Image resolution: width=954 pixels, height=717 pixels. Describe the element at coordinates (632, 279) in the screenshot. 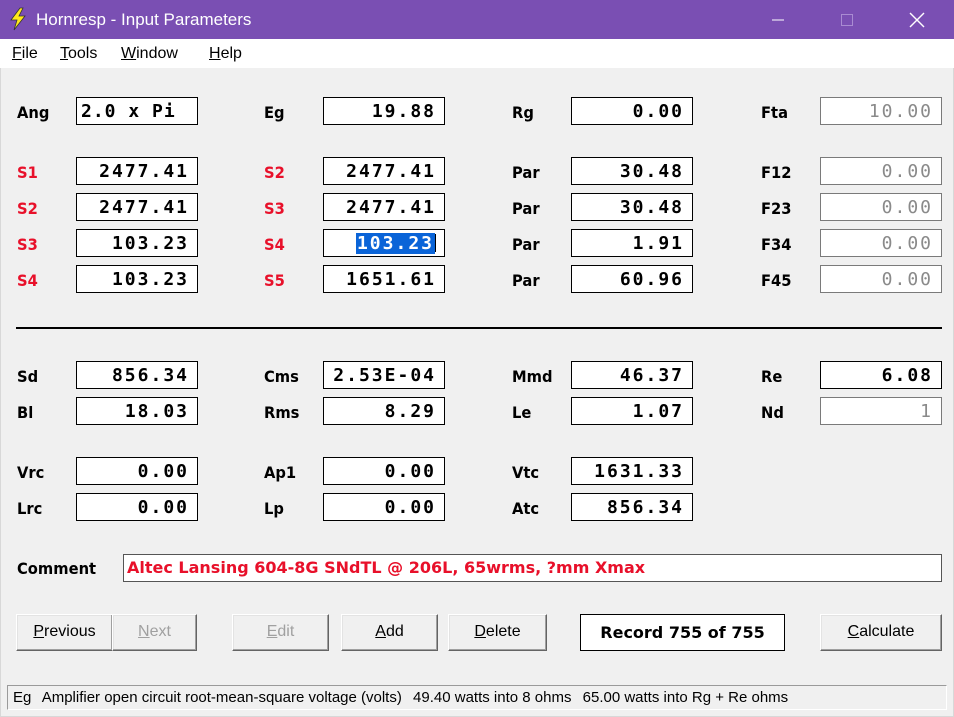

I see `par4-field: 60.96` at that location.